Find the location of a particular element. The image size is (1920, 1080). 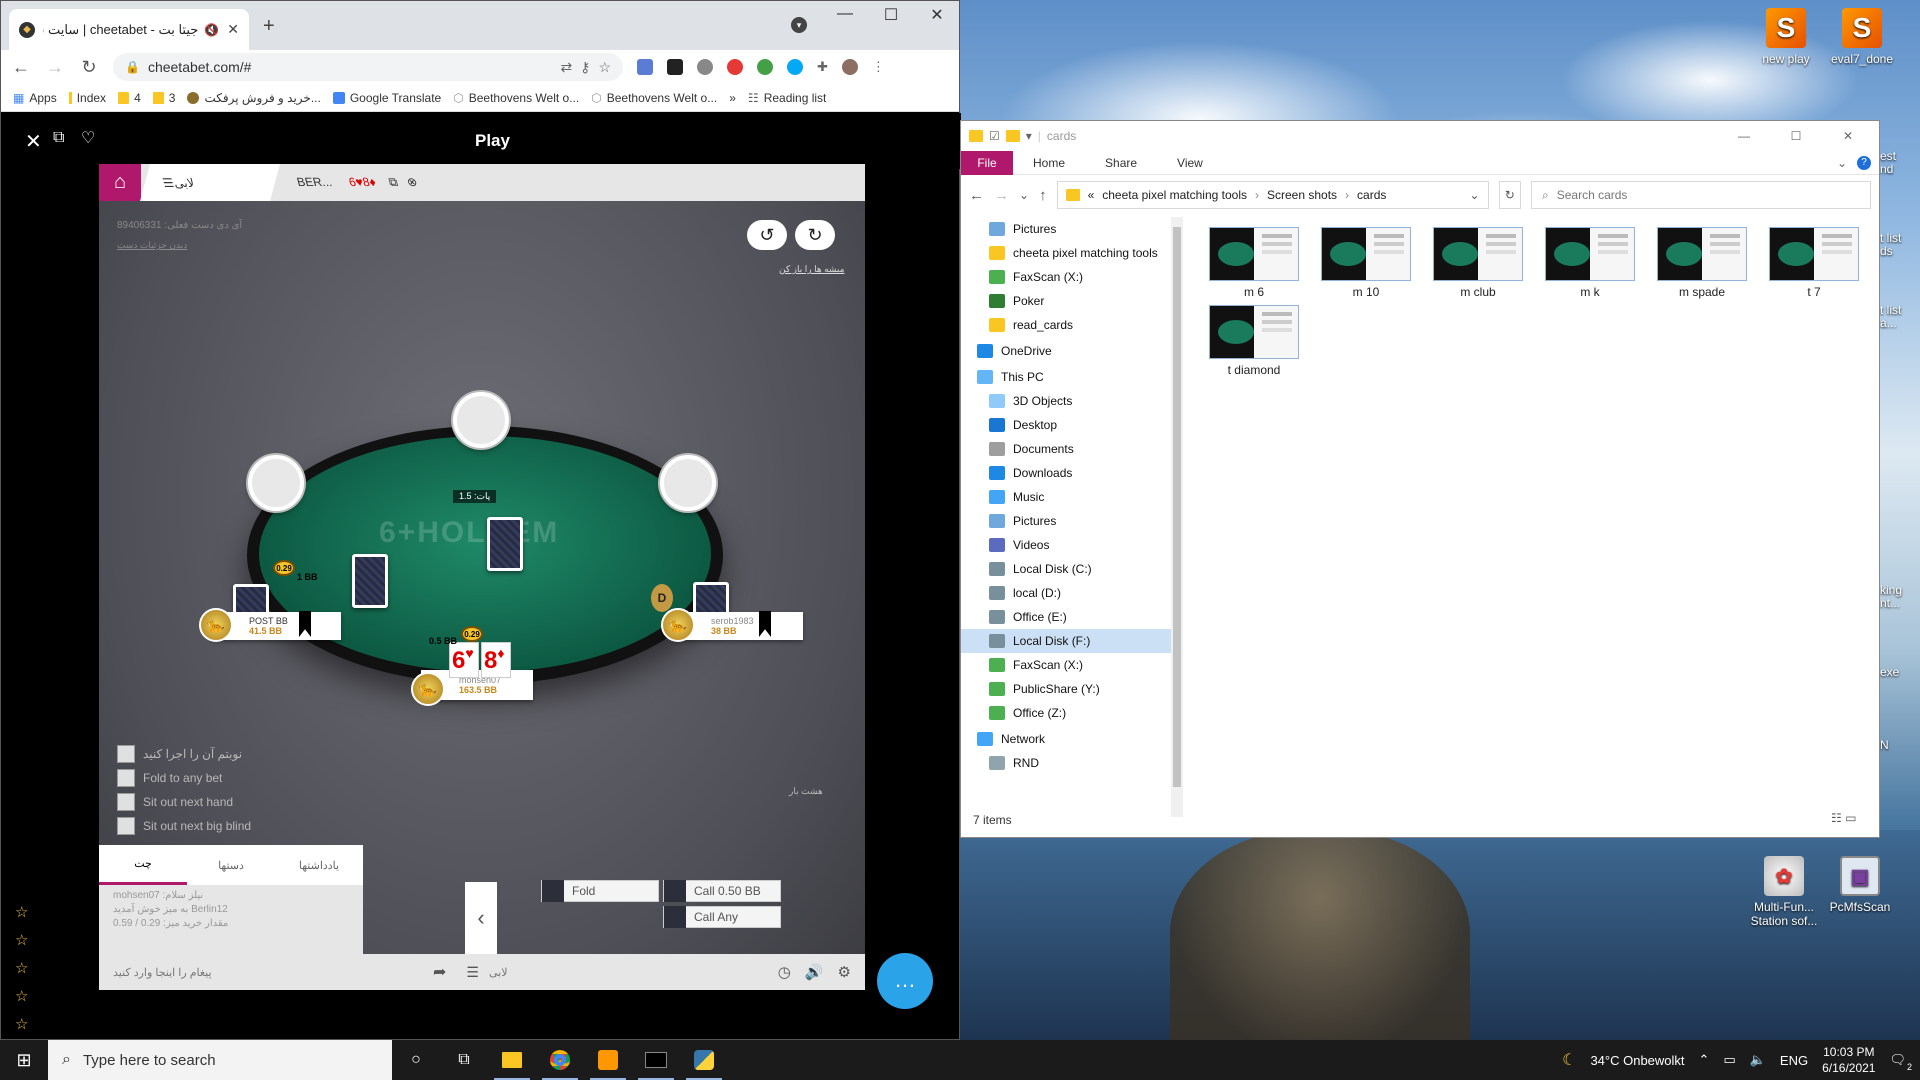

new-tab-icon: + is located at coordinates (269, 26).